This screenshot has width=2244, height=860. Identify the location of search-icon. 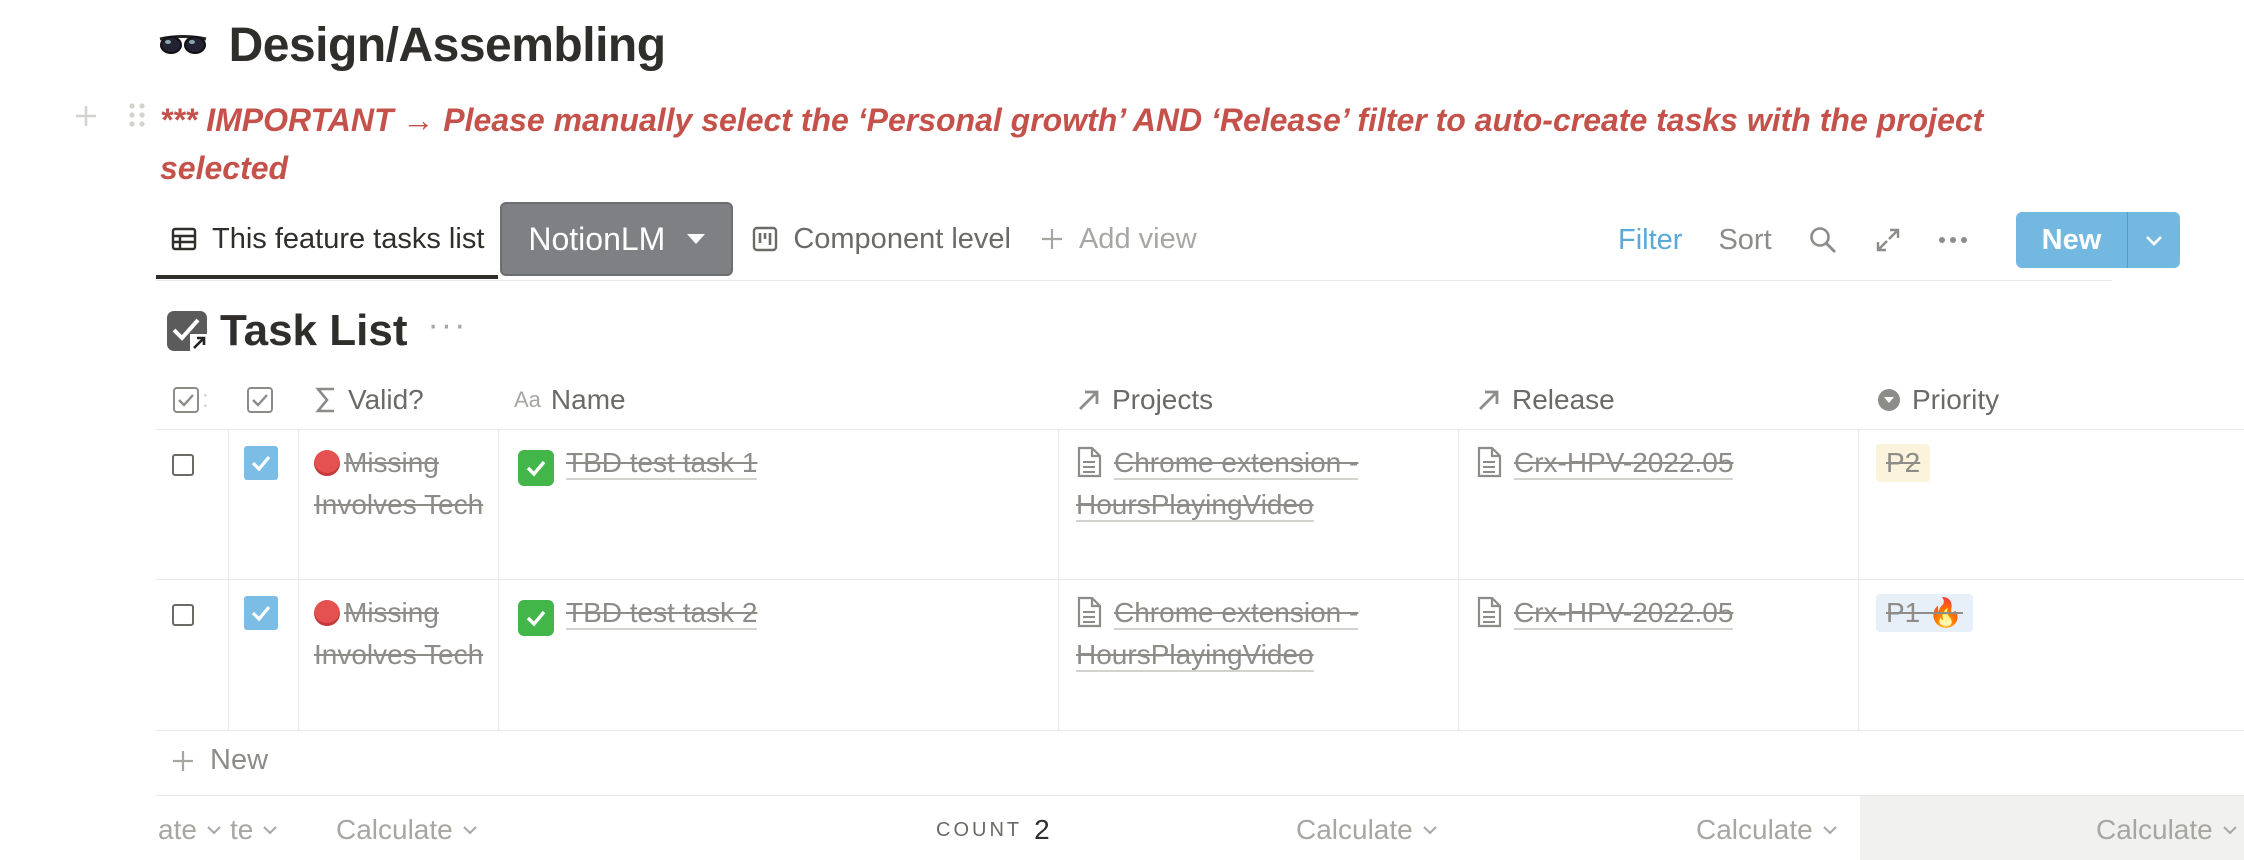
(1823, 240).